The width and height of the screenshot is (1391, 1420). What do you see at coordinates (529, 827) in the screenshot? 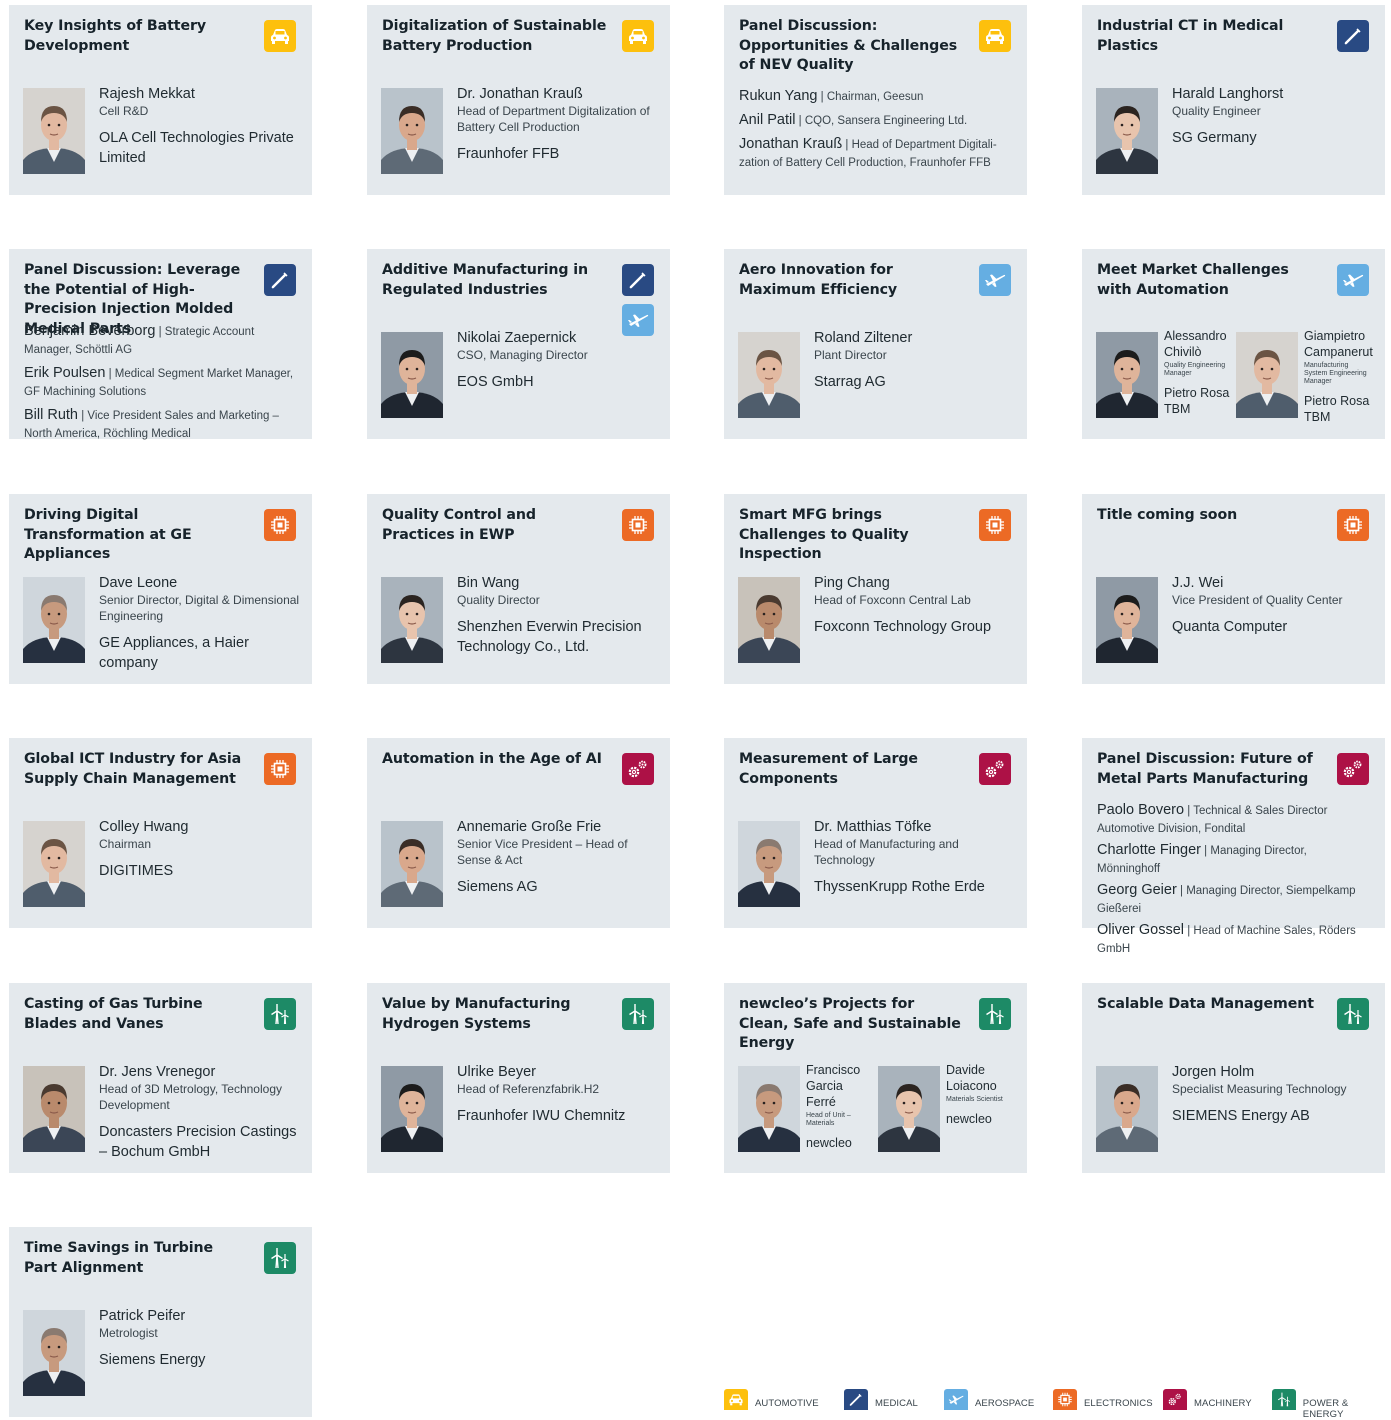
I see `speaker-name: Annemarie Große Frie` at bounding box center [529, 827].